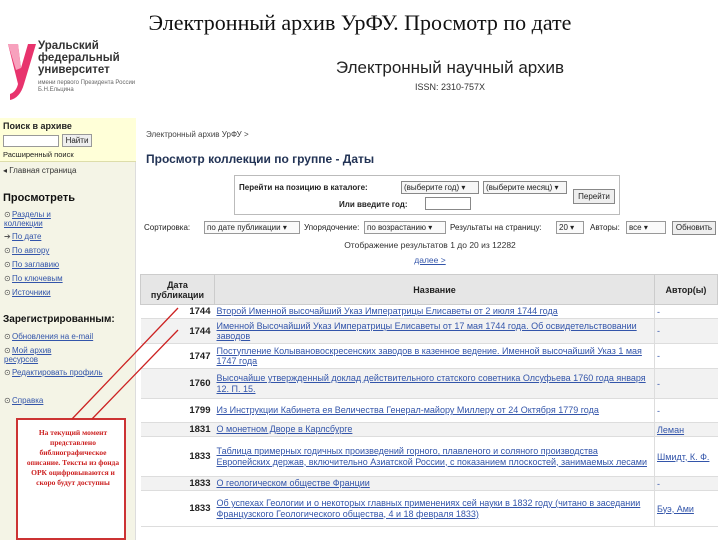 This screenshot has height=540, width=720. Describe the element at coordinates (53, 372) in the screenshot. I see `sidebar-item-edit-profile: ⊙Редактировать профиль` at that location.